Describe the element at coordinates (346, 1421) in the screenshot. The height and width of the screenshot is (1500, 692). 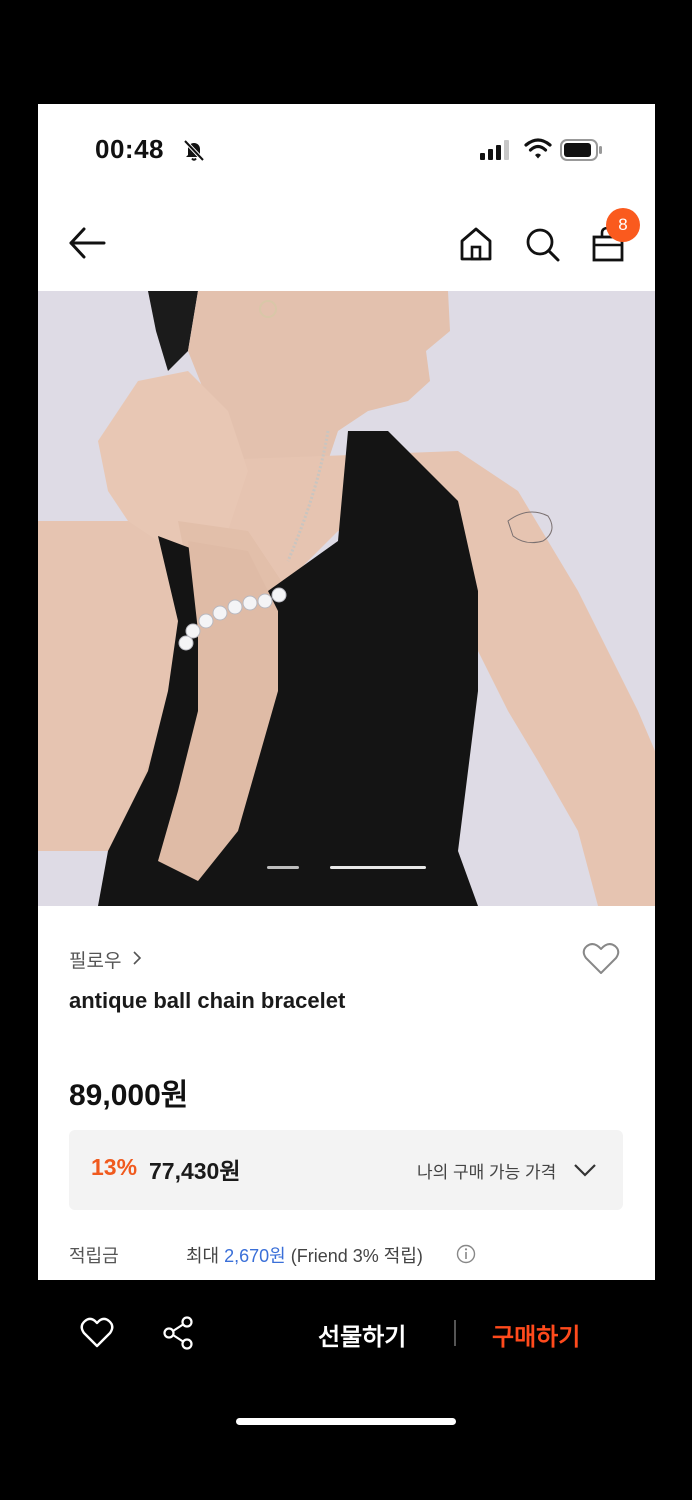
I see `home-indicator` at that location.